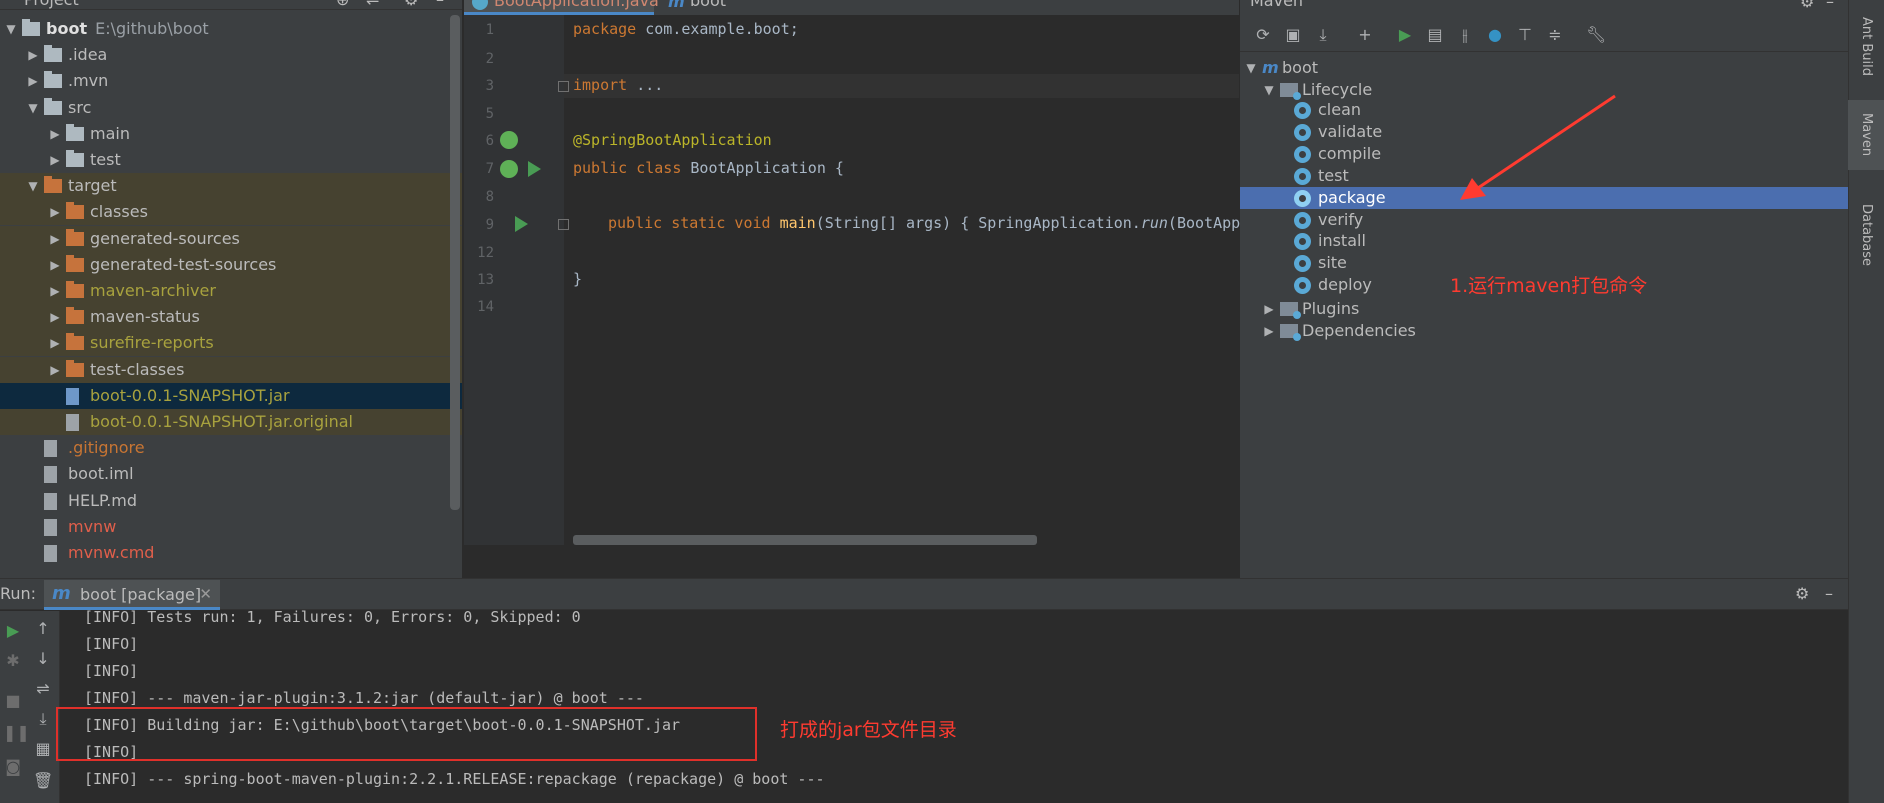 The image size is (1884, 803). I want to click on lifecycle-phase-verify: verify, so click(1544, 220).